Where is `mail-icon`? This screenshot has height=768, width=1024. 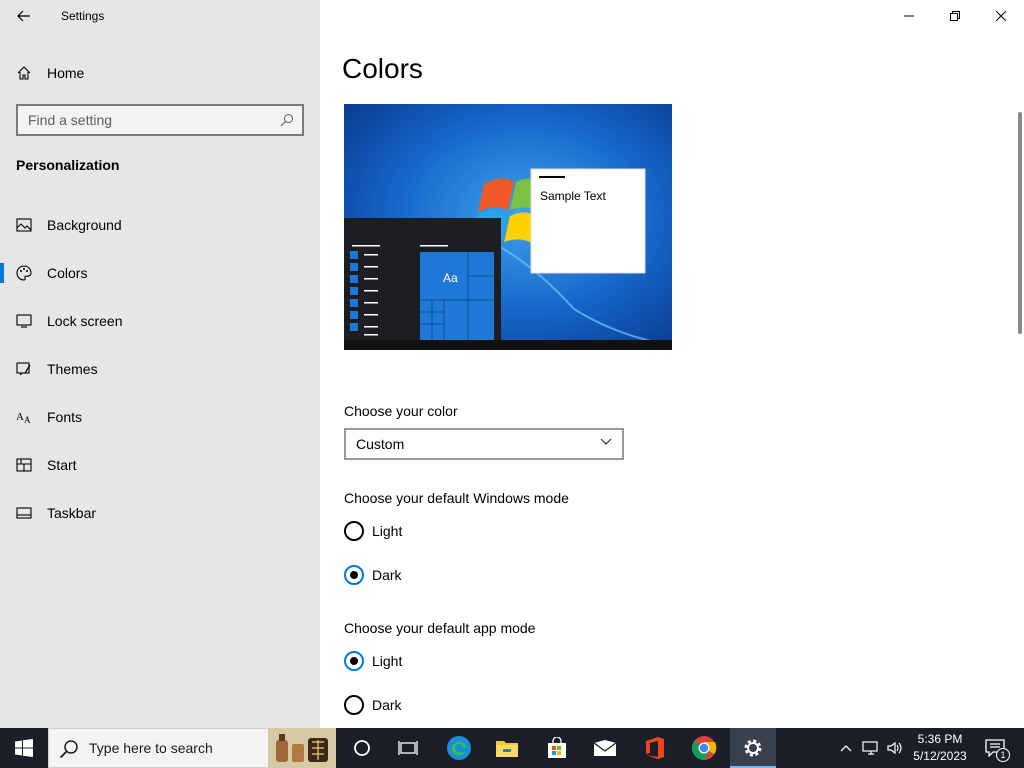 mail-icon is located at coordinates (605, 748).